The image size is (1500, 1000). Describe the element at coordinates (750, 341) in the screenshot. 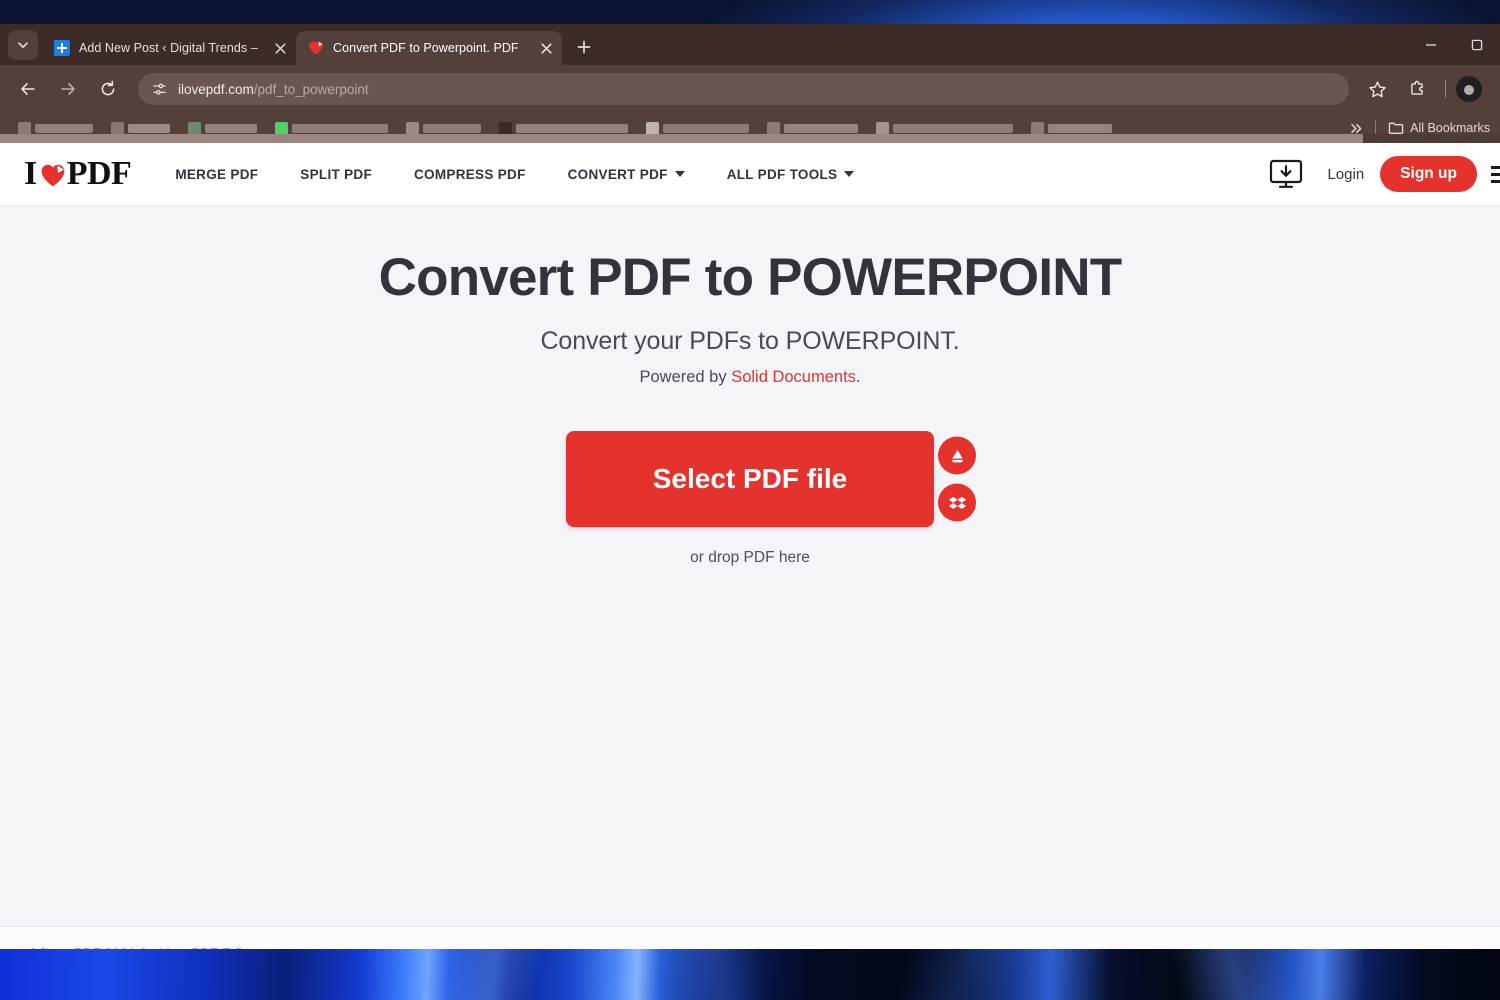

I see `page-subtitle: Convert your PDFs to POWERPOINT.` at that location.